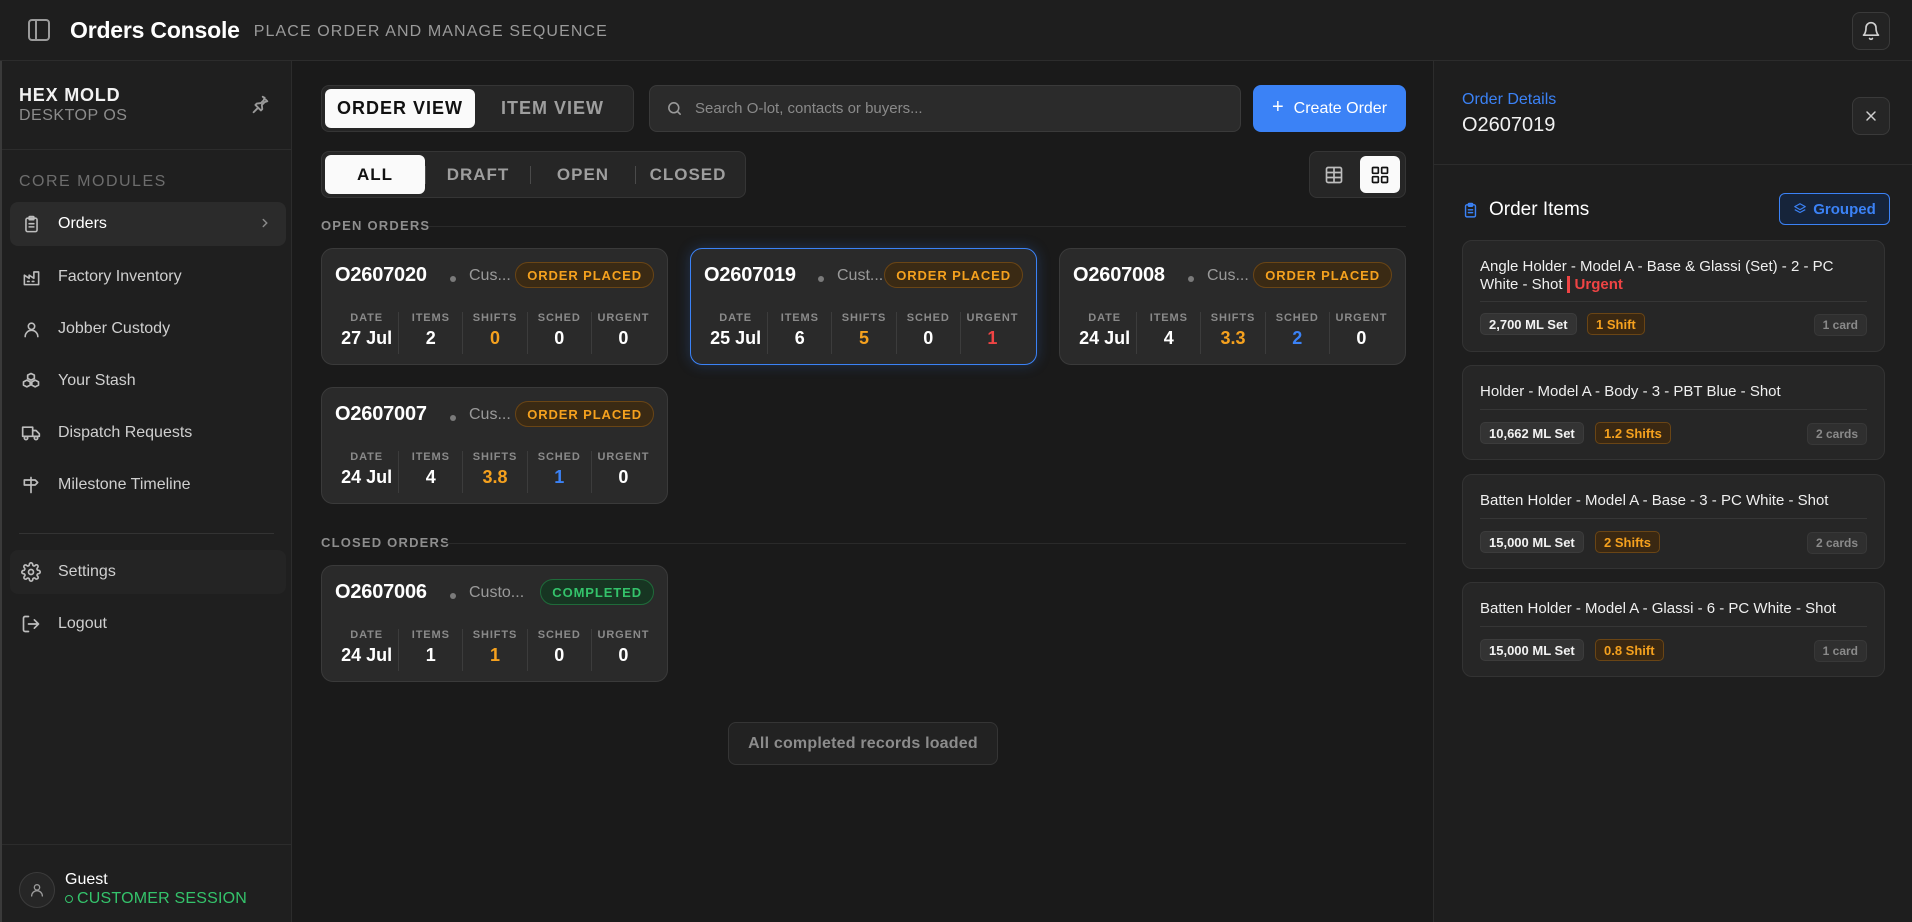 The height and width of the screenshot is (922, 1912). Describe the element at coordinates (375, 174) in the screenshot. I see `filter-all: ALL` at that location.